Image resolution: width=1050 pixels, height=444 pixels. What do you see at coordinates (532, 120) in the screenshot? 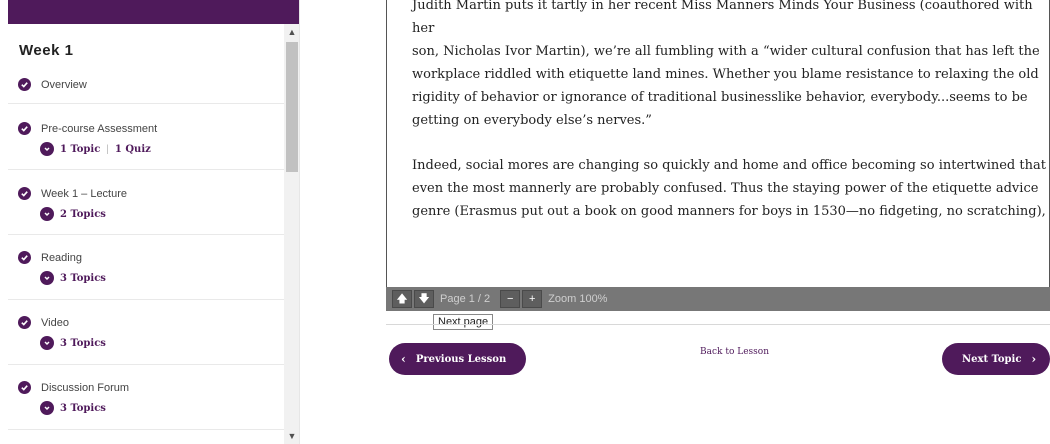
I see `text-line: getting on everybody else’s nerves.”` at bounding box center [532, 120].